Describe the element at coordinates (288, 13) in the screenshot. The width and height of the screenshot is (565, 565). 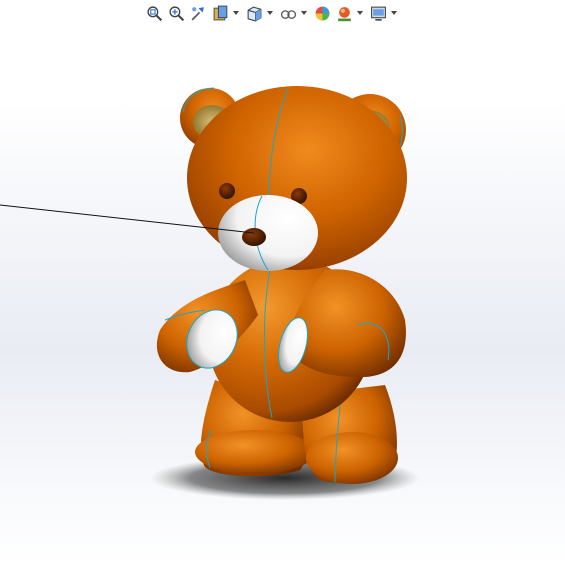
I see `display-style-icon` at that location.